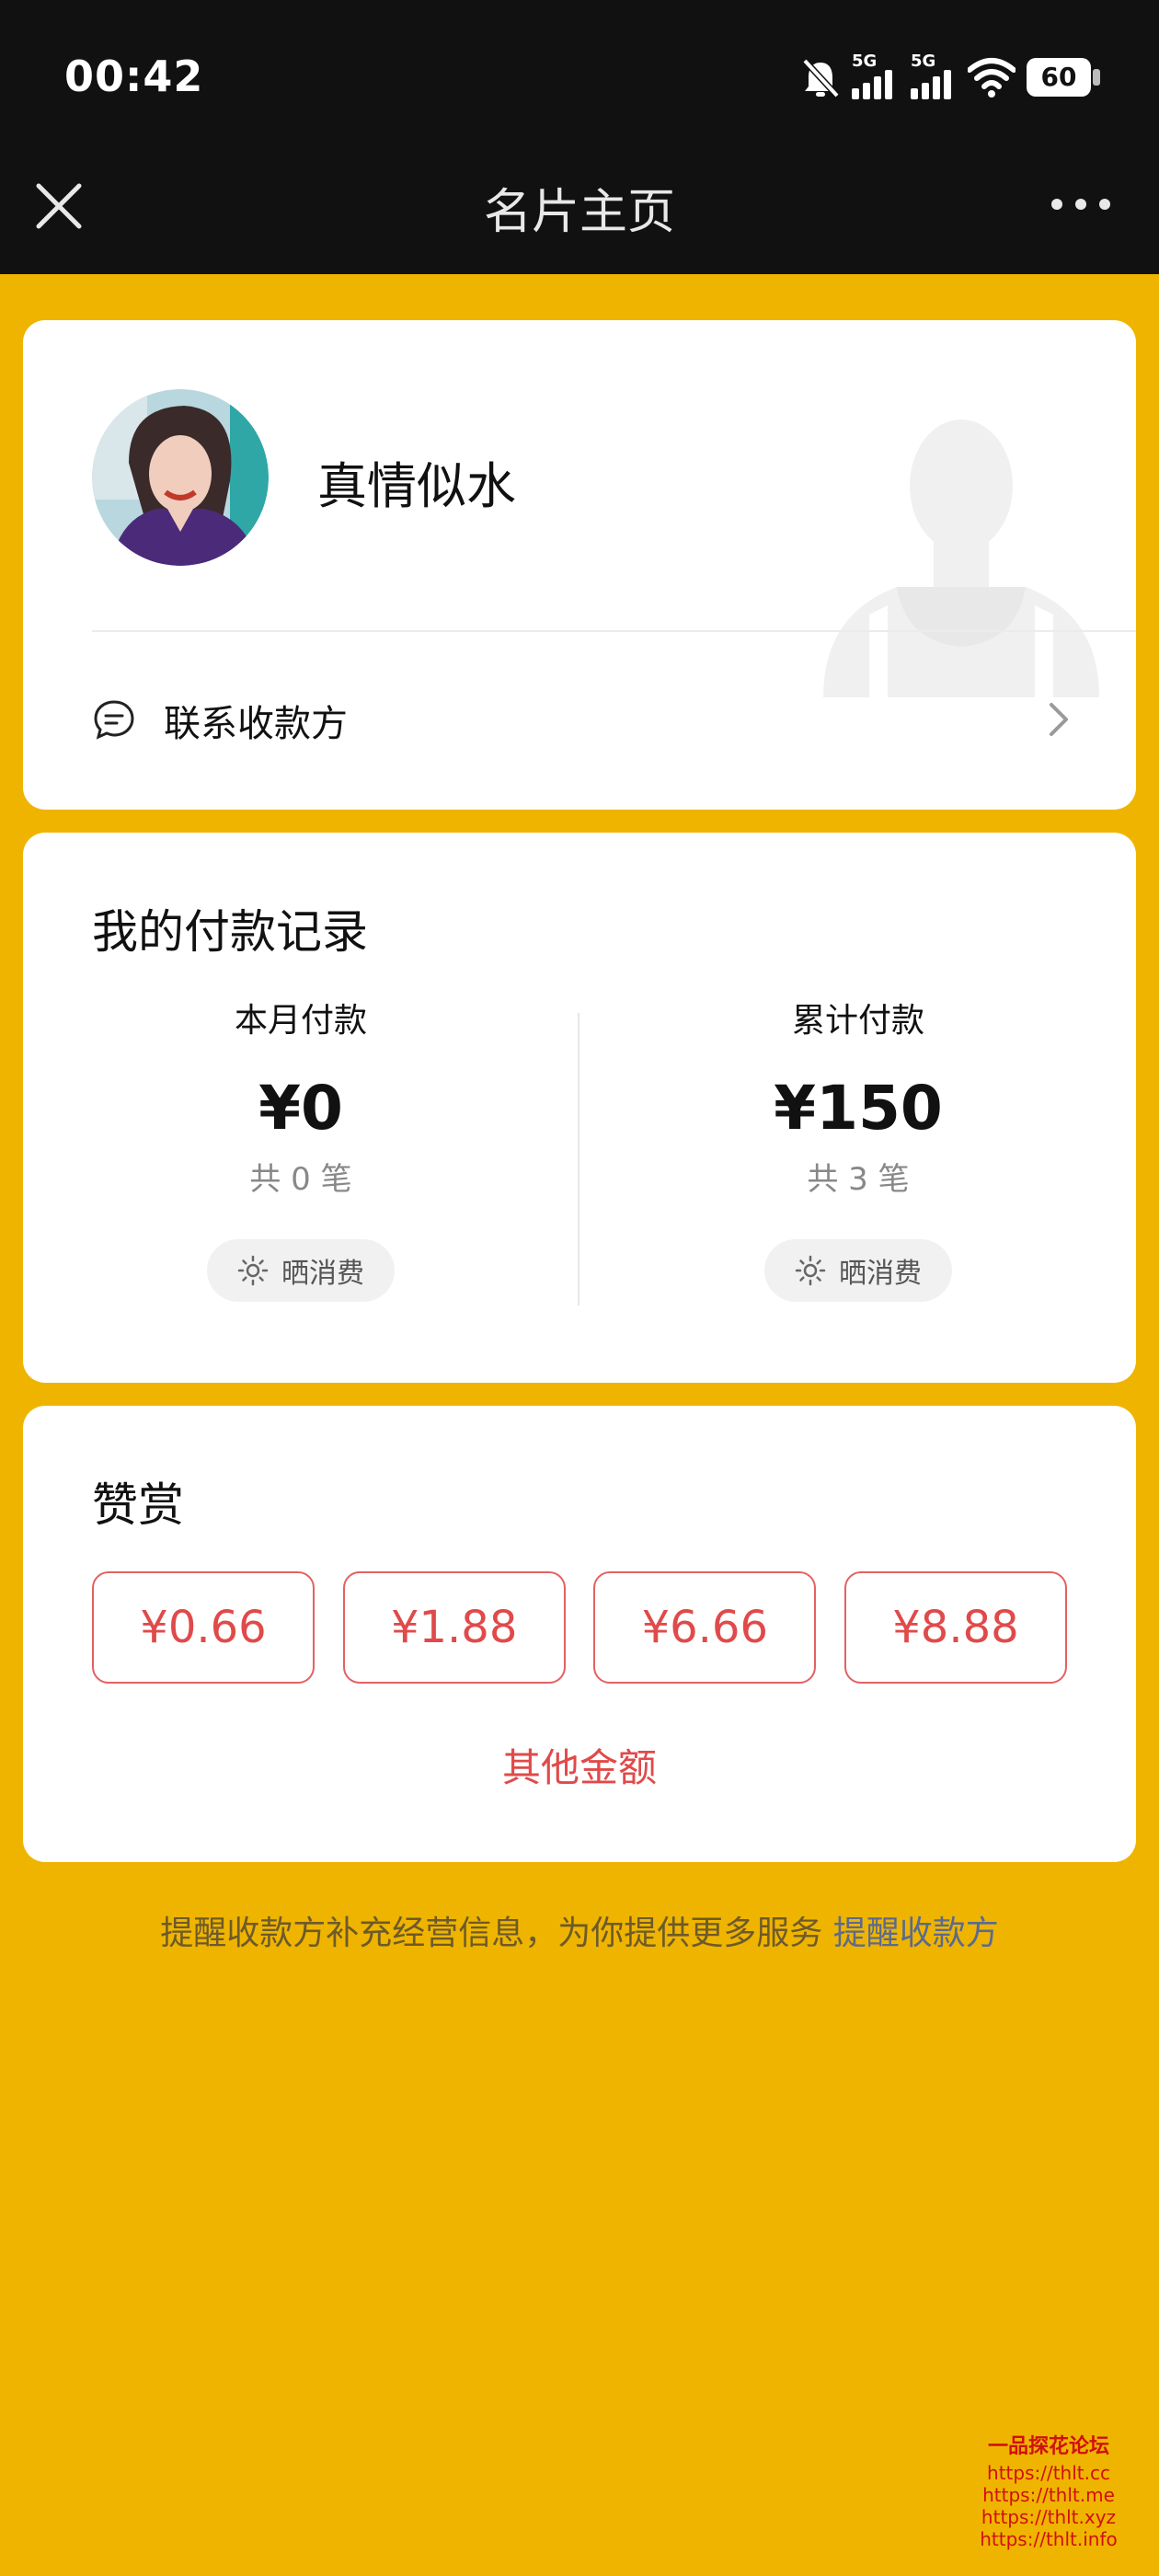 Image resolution: width=1159 pixels, height=2576 pixels. What do you see at coordinates (858, 1150) in the screenshot?
I see `total-payment-stat: 累计付款 ¥150 共 3 笔 晒消费` at bounding box center [858, 1150].